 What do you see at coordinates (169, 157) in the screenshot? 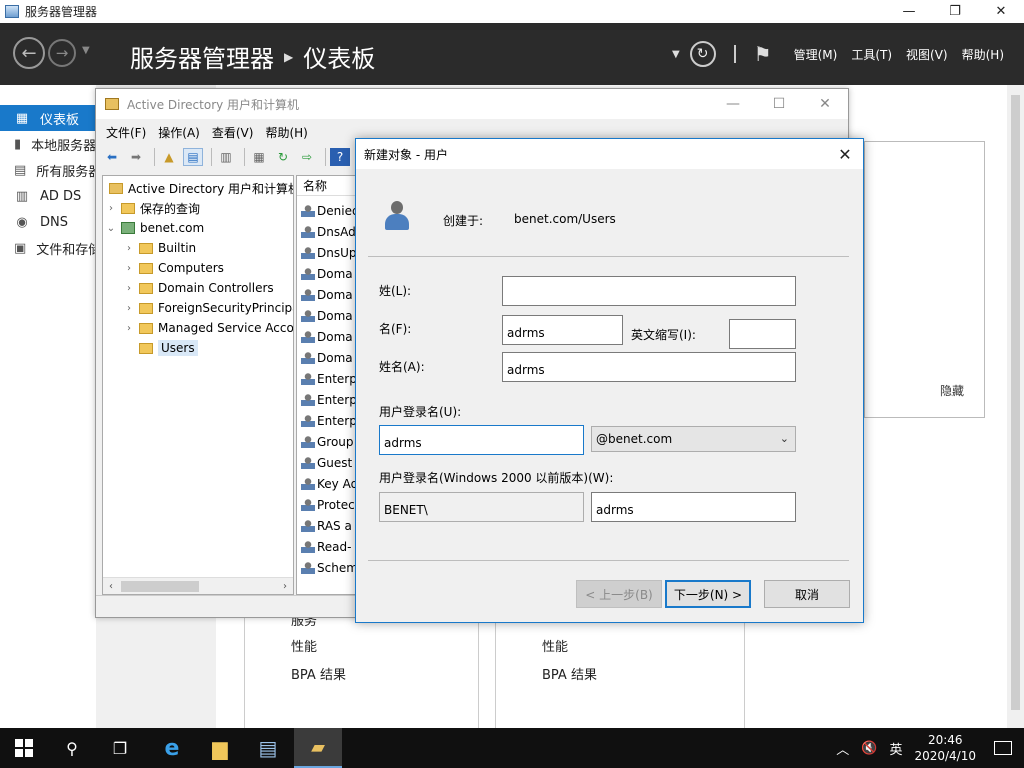
I see `up-folder-icon: ▲` at bounding box center [169, 157].